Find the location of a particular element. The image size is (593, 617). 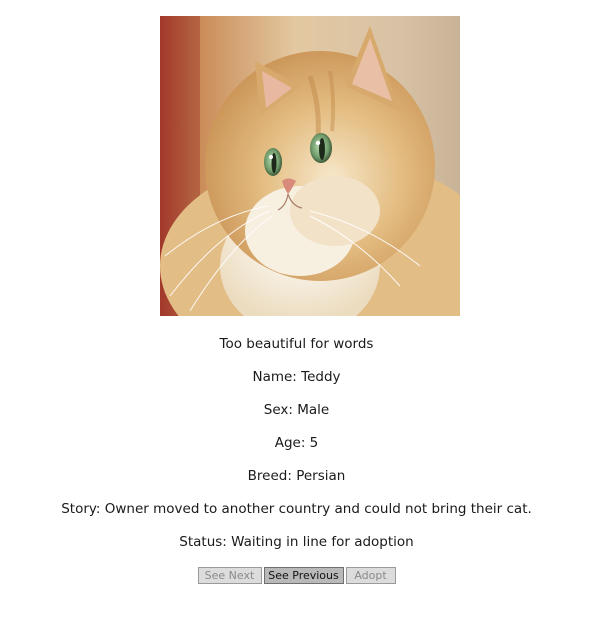

pet-caption: Too beautiful for words is located at coordinates (296, 344).